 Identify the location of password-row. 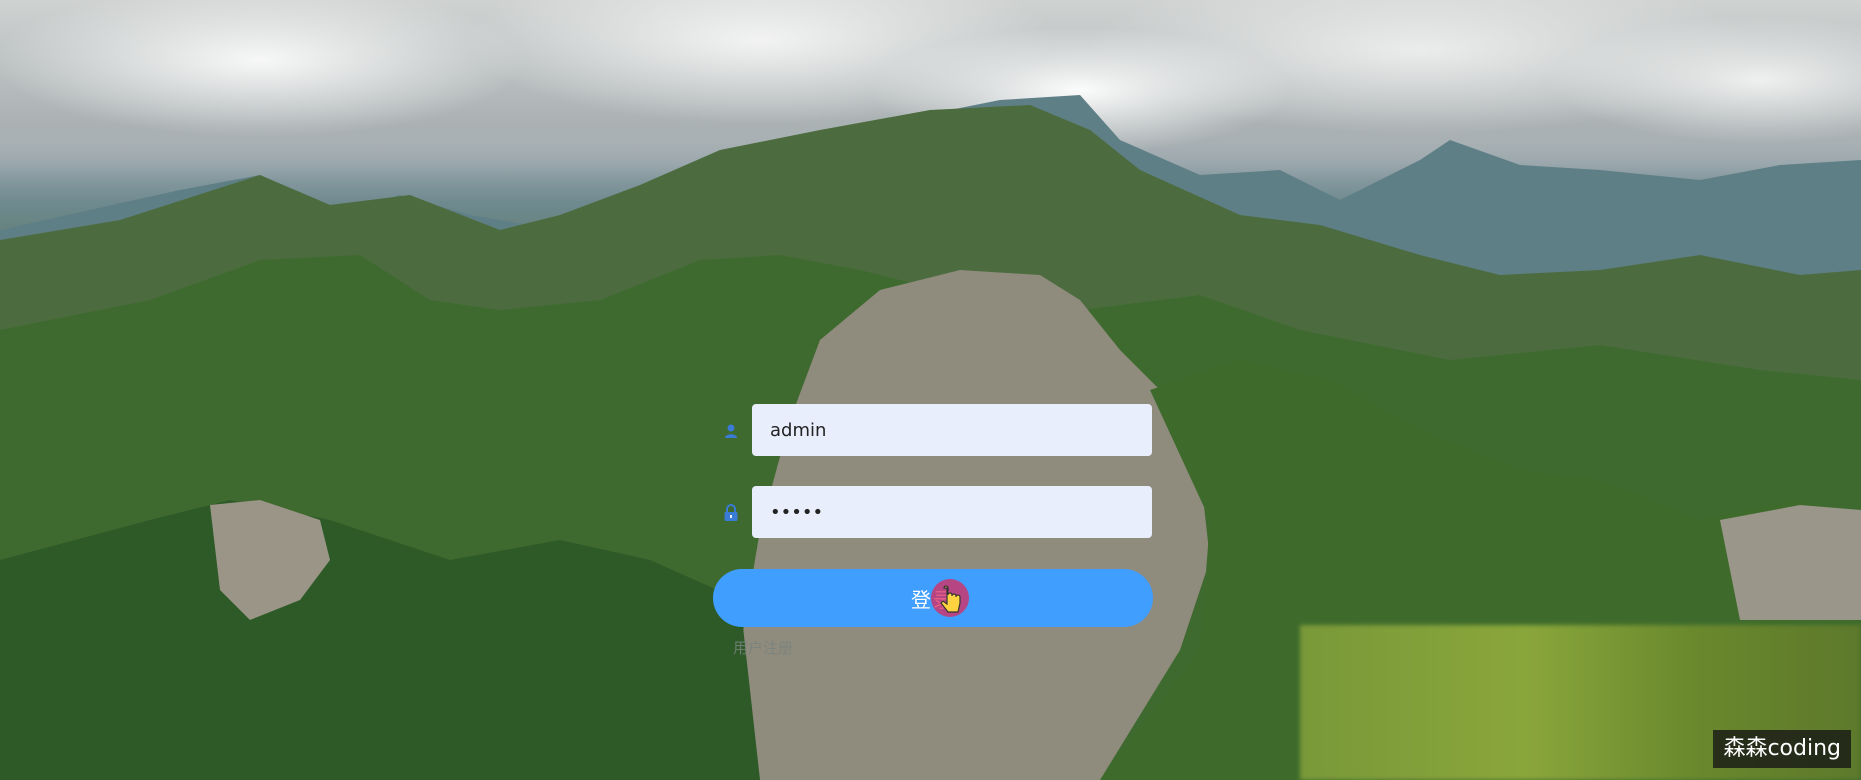
(940, 513).